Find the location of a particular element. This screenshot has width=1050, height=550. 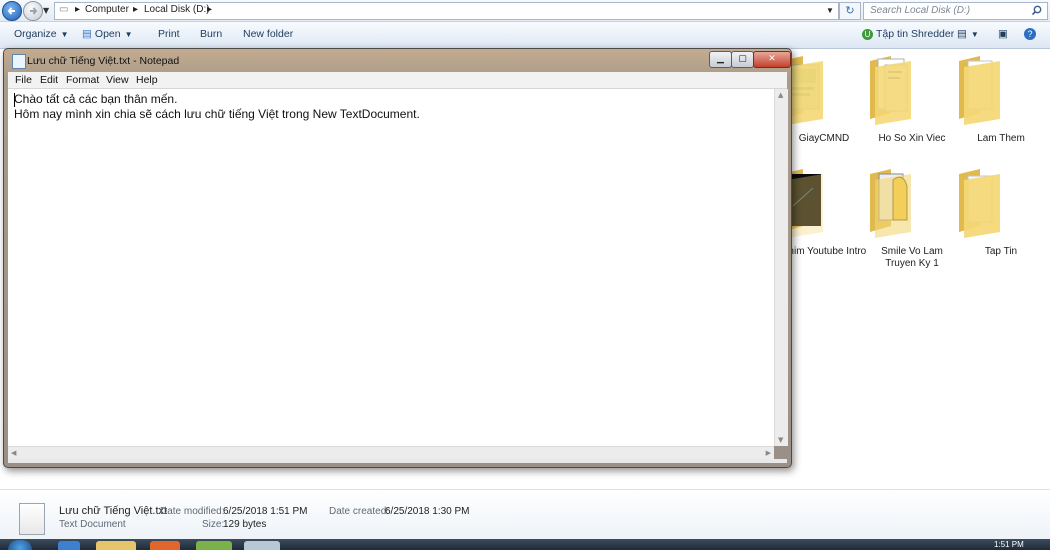

close-icon: ✕ is located at coordinates (772, 59).